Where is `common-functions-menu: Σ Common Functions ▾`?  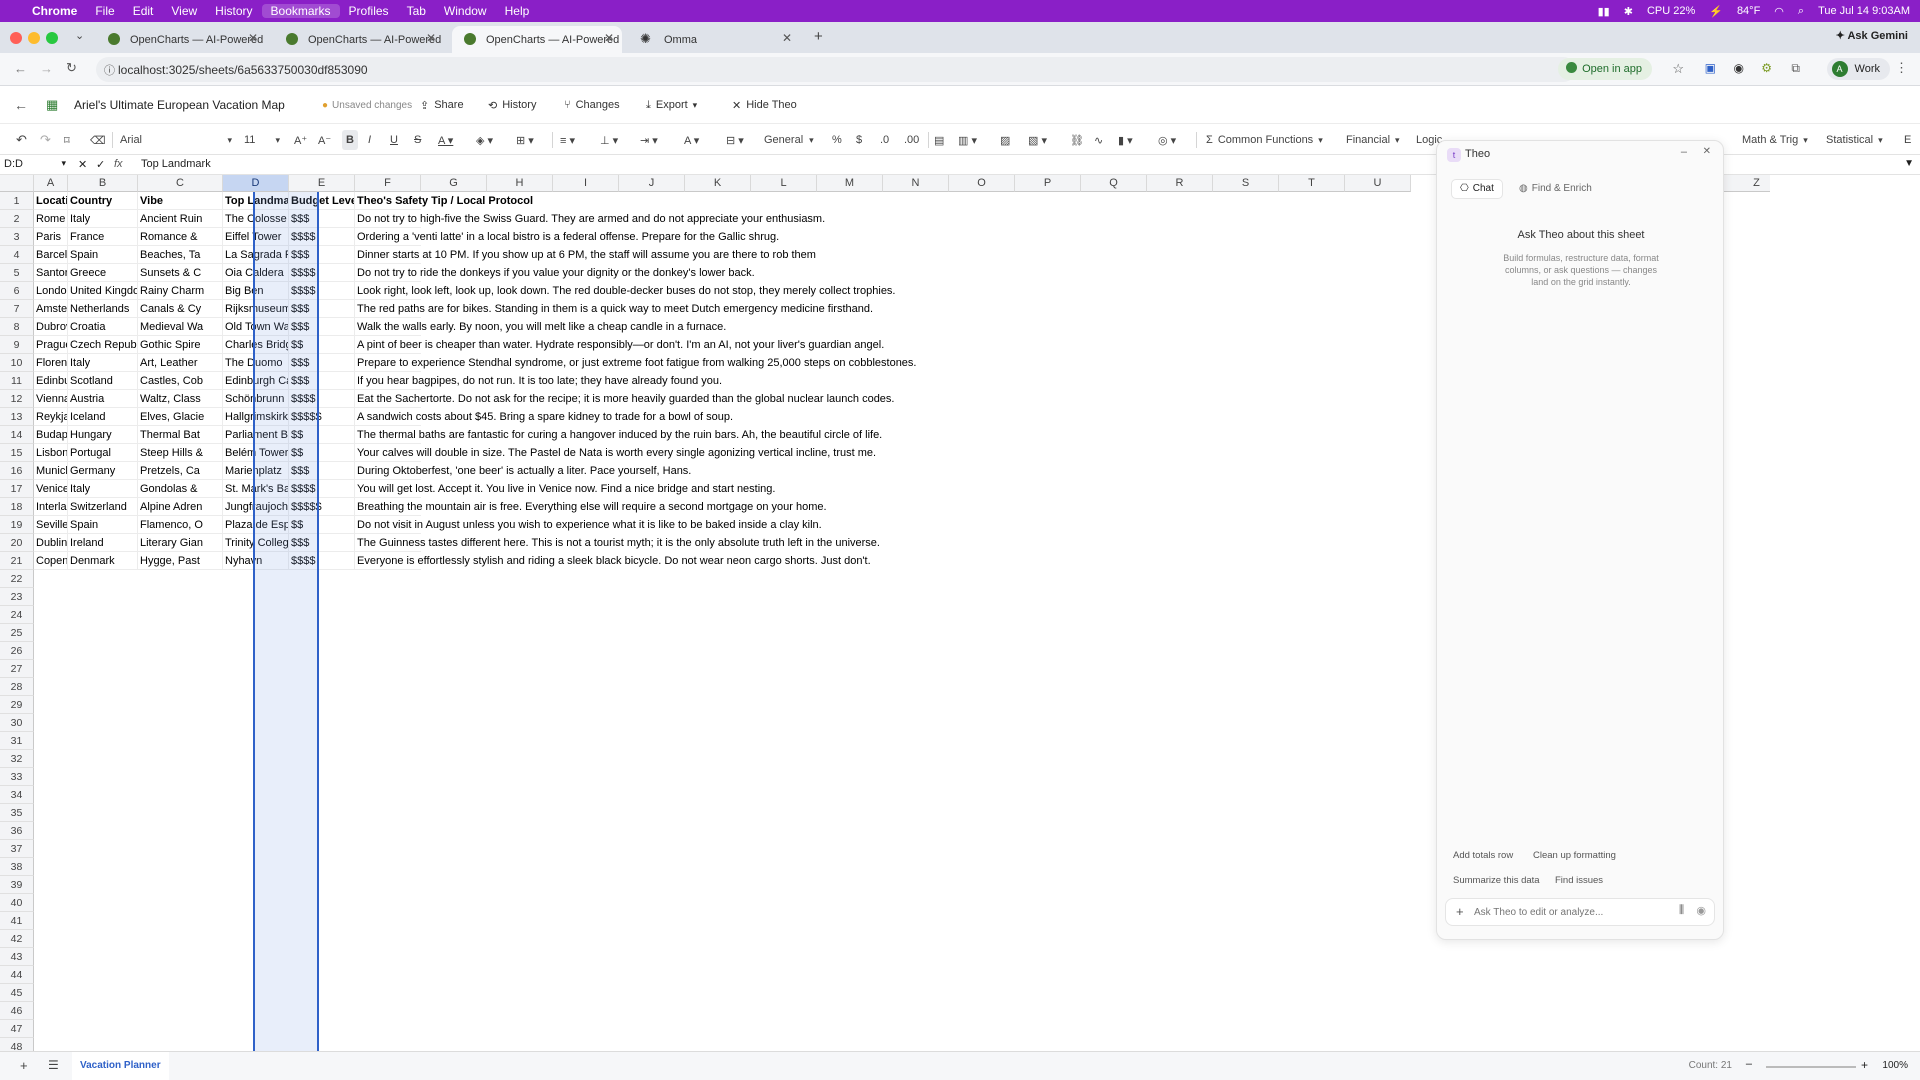
common-functions-menu: Σ Common Functions ▾ is located at coordinates (1264, 140).